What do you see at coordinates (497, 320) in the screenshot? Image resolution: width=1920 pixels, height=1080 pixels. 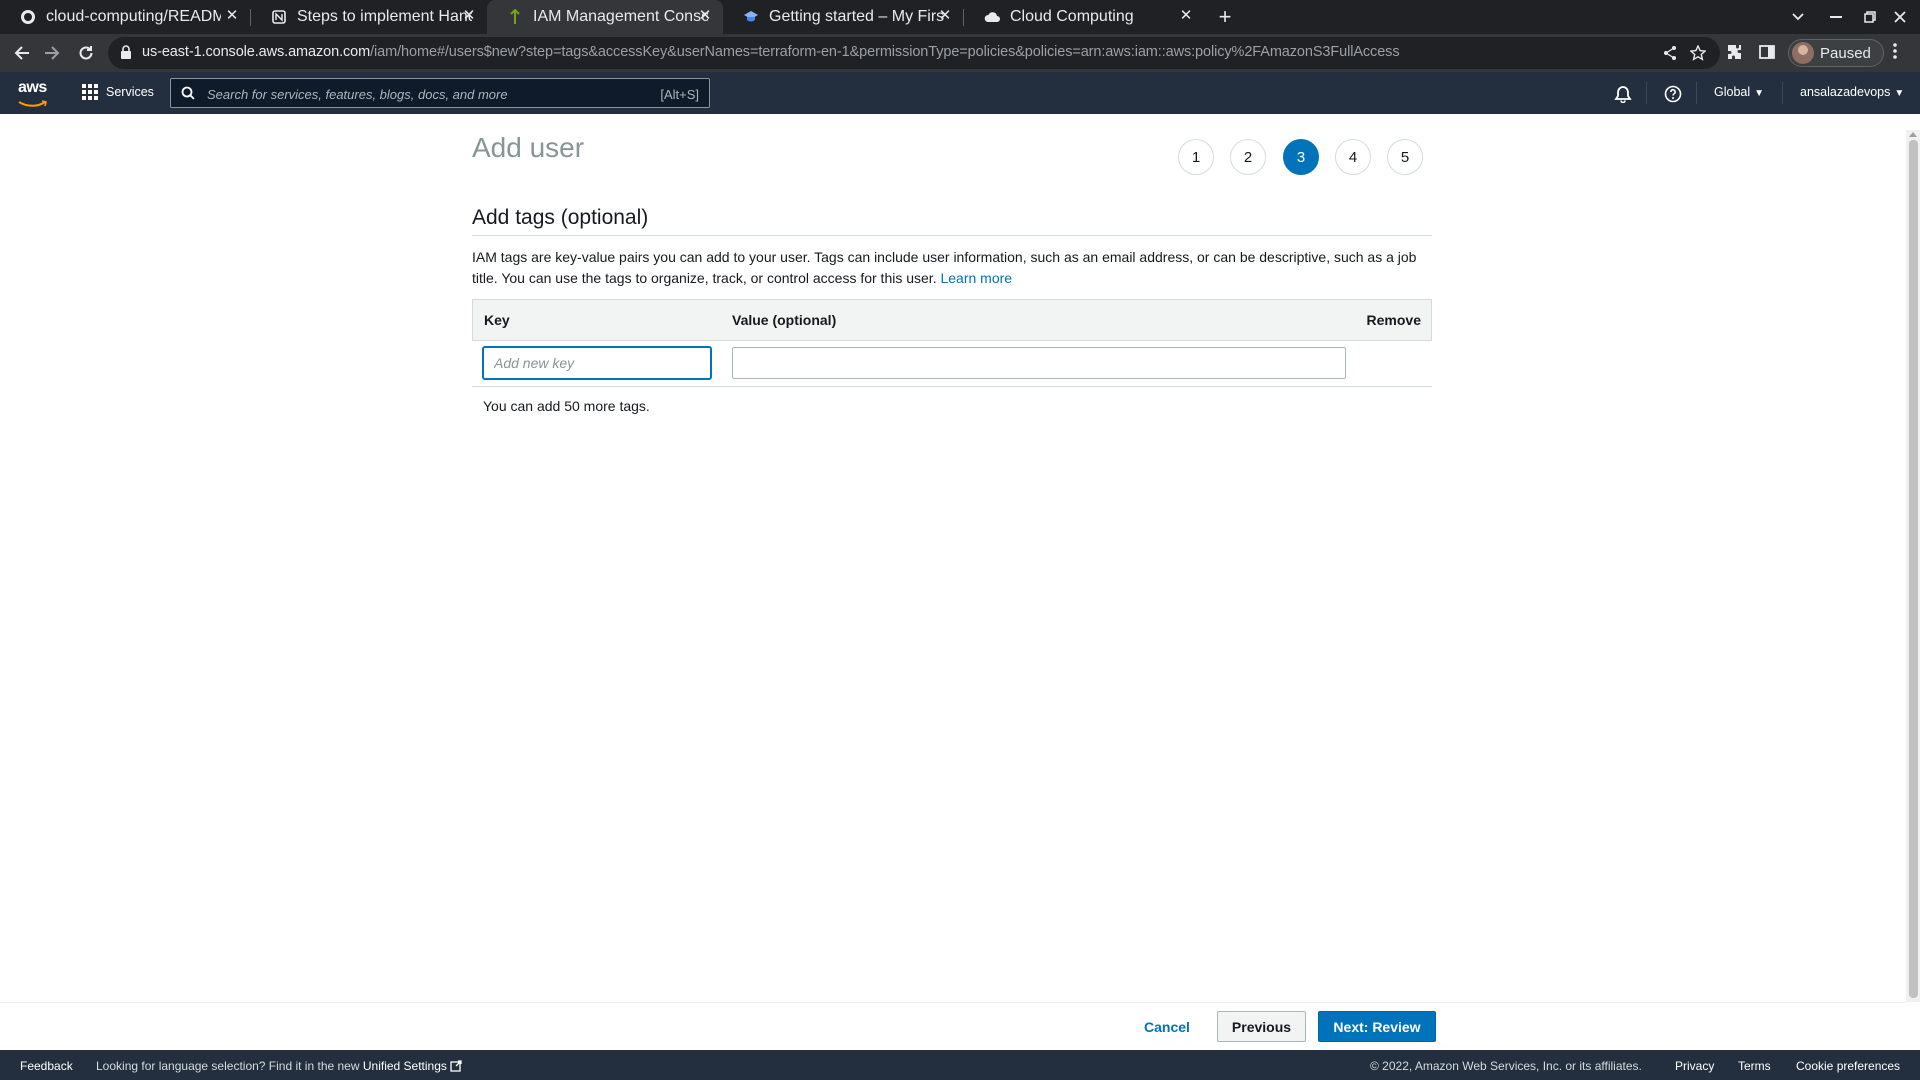 I see `column-header-key: Key` at bounding box center [497, 320].